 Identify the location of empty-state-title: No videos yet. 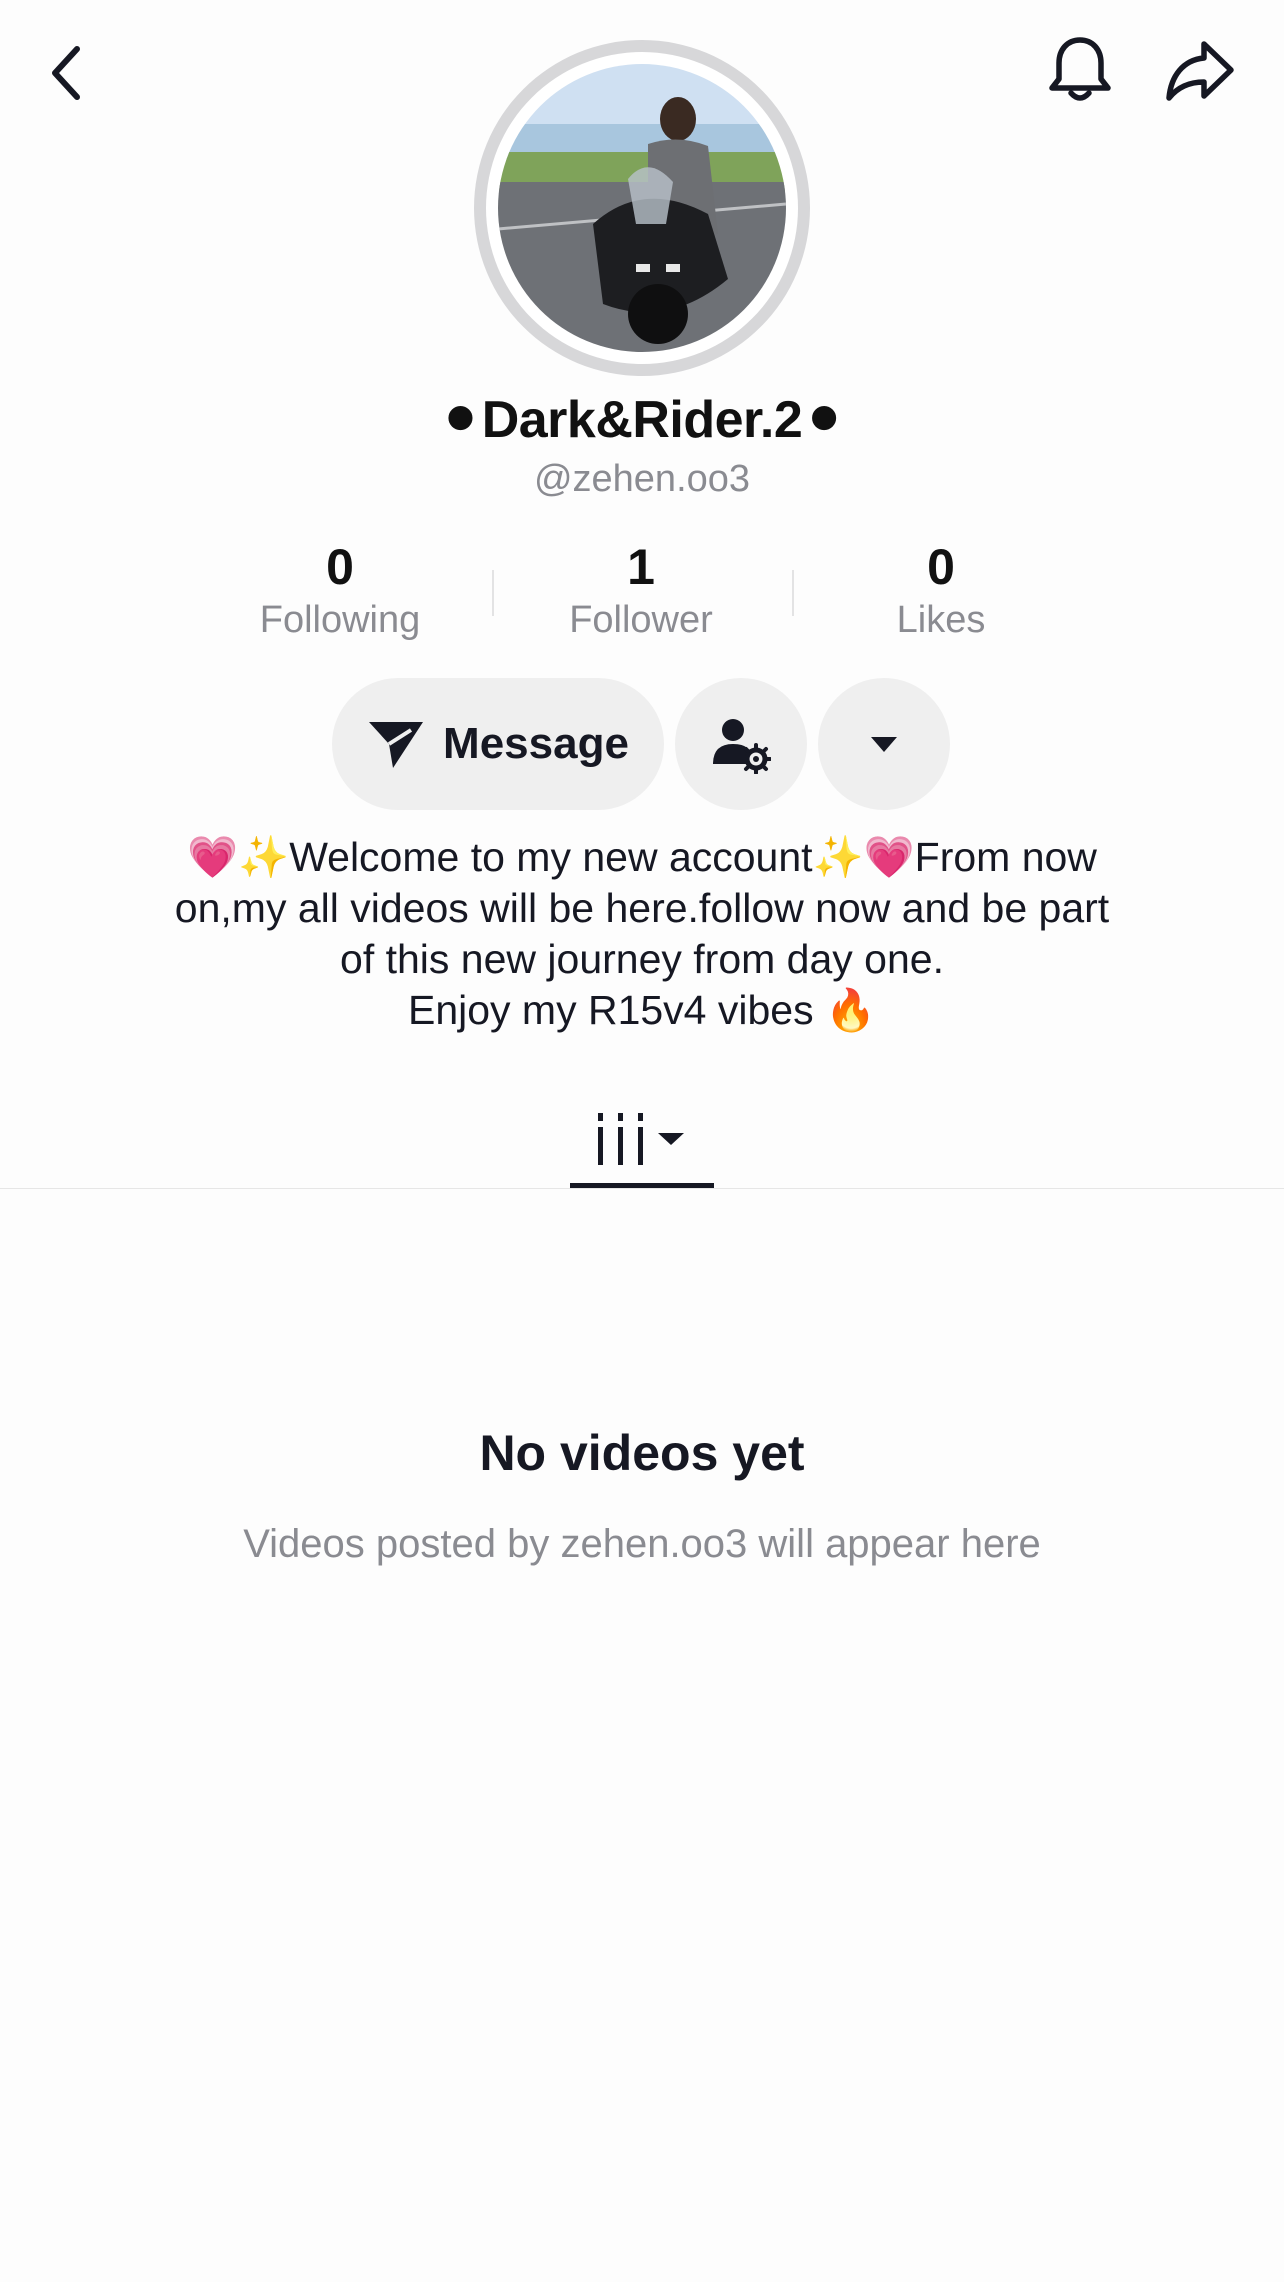
(642, 1453).